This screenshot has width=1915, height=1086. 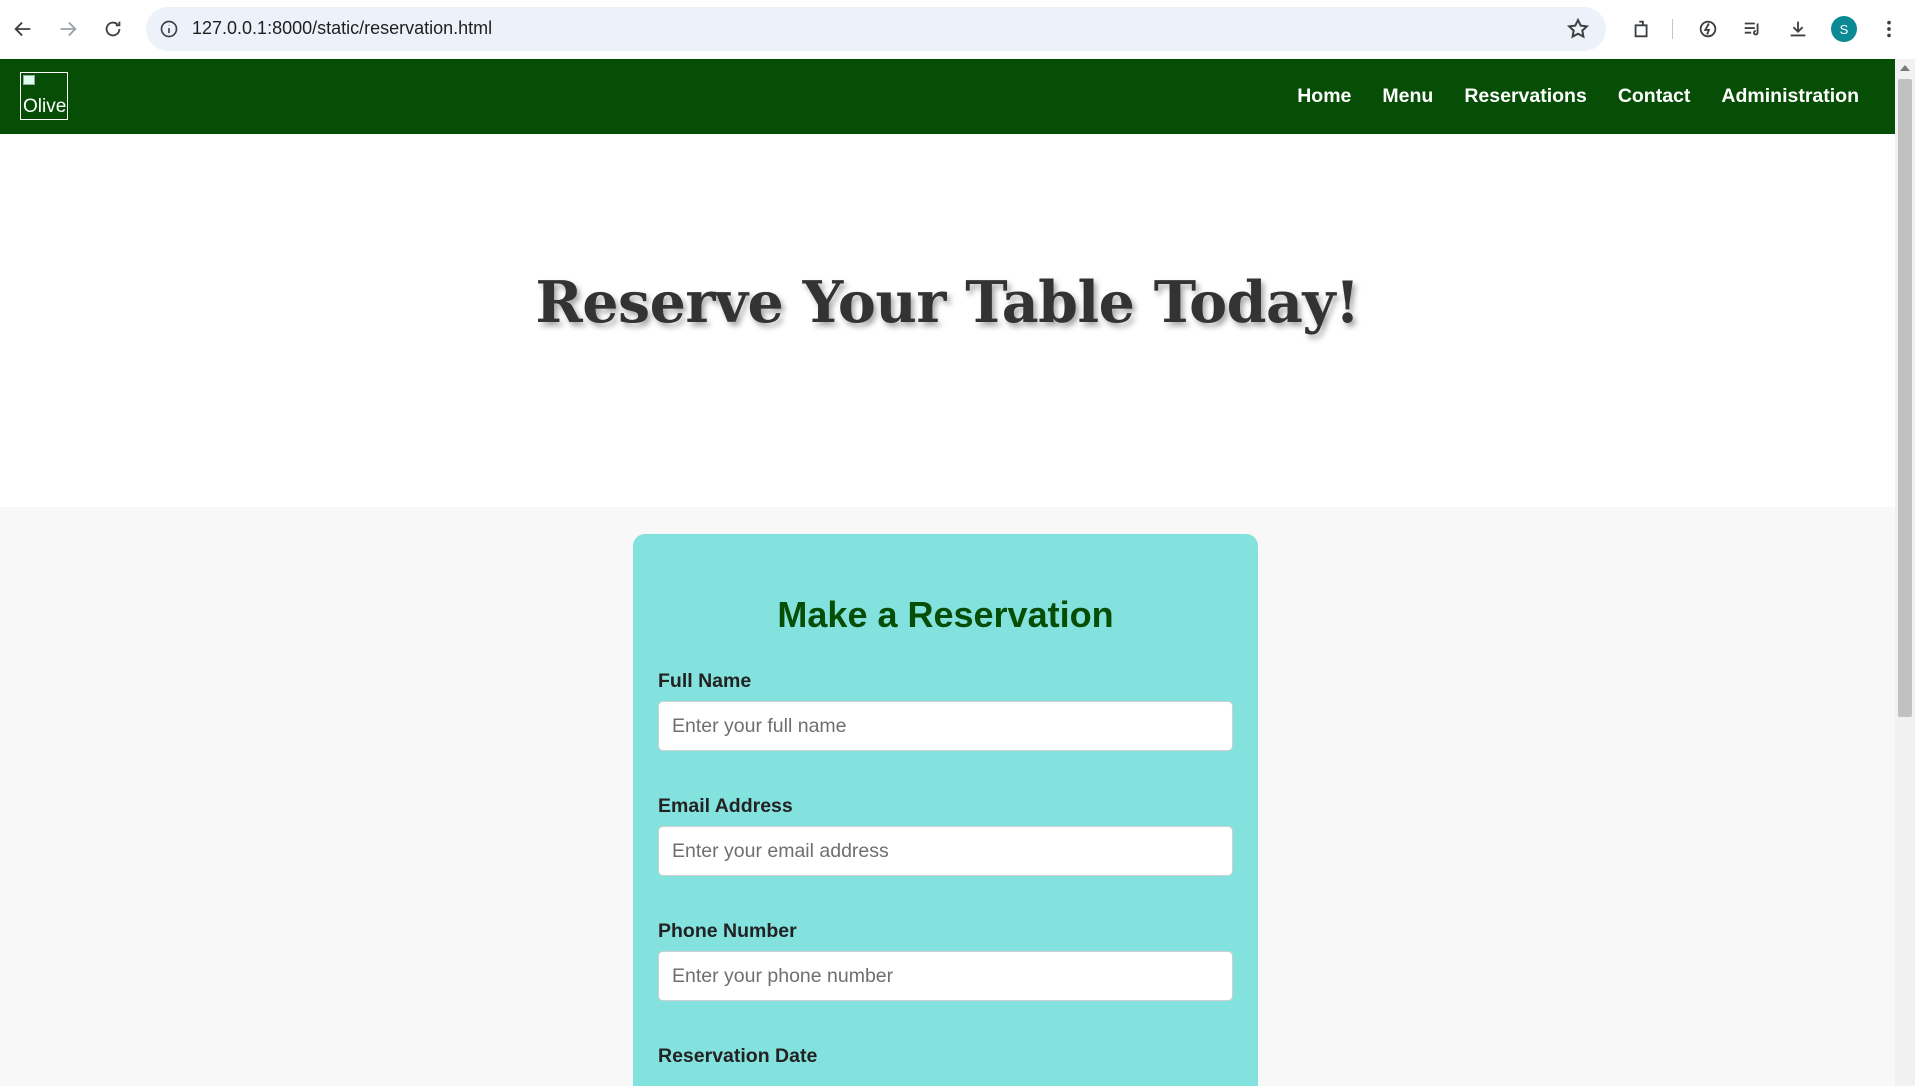 I want to click on nav-contact: Contact, so click(x=1654, y=96).